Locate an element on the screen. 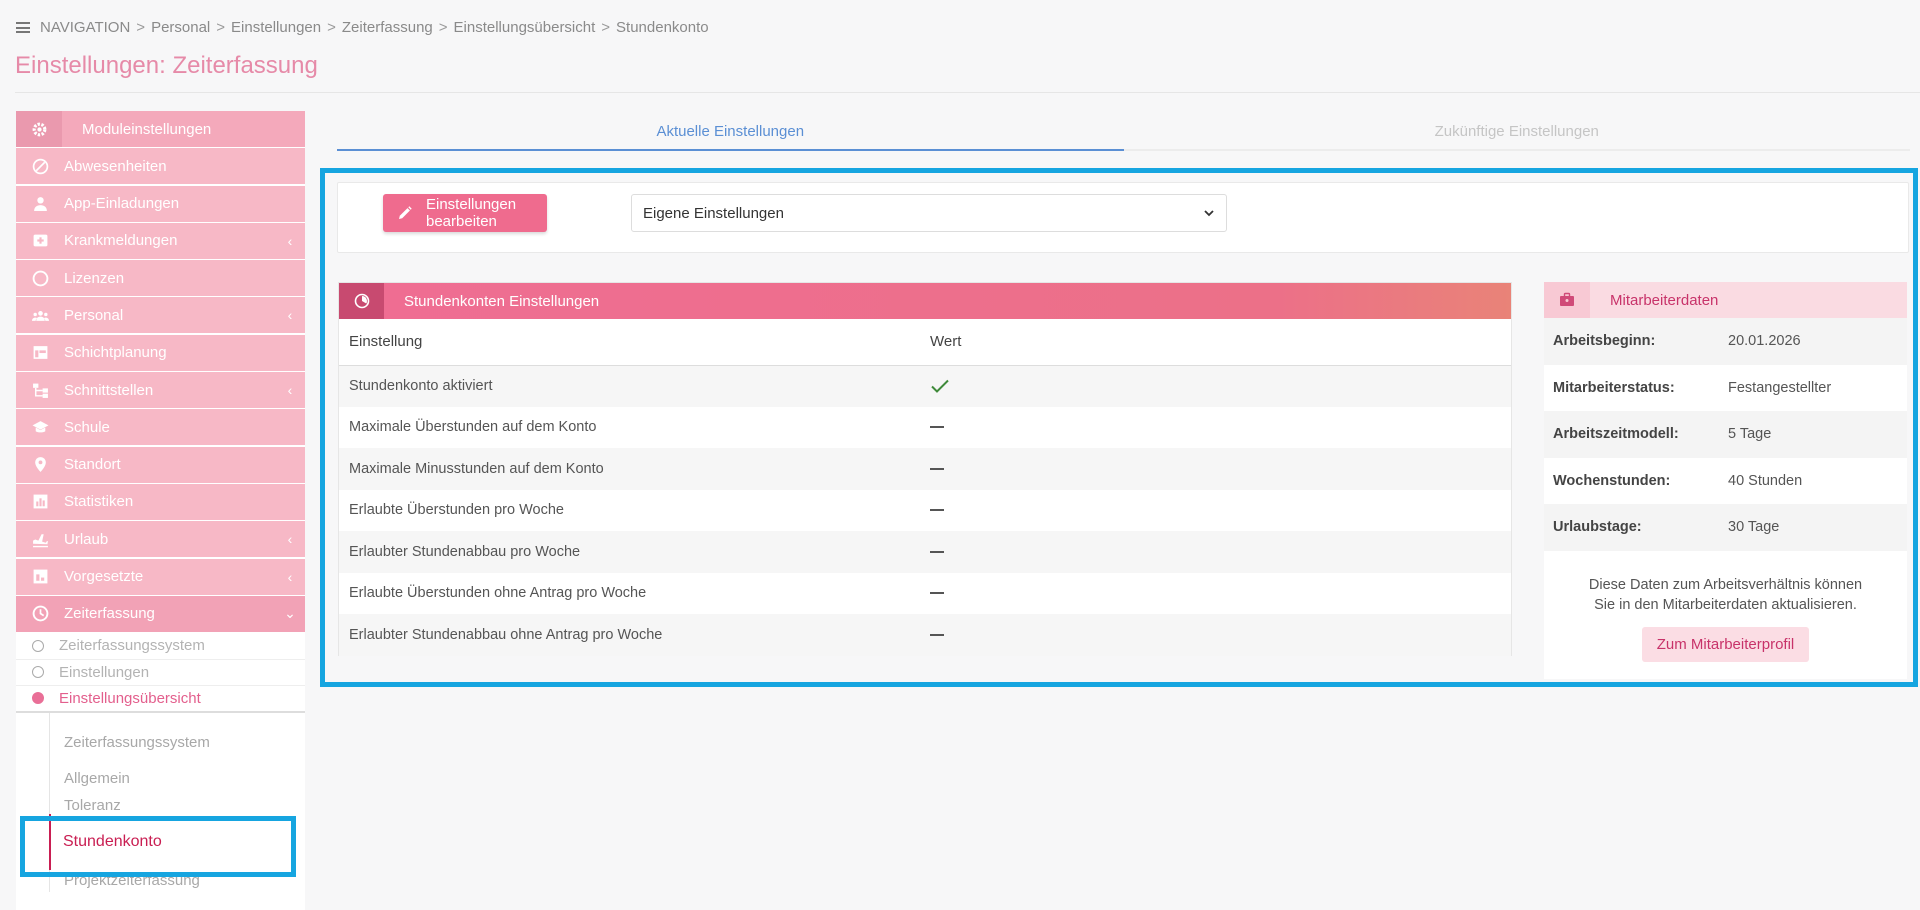 The width and height of the screenshot is (1920, 910). gear-icon is located at coordinates (39, 129).